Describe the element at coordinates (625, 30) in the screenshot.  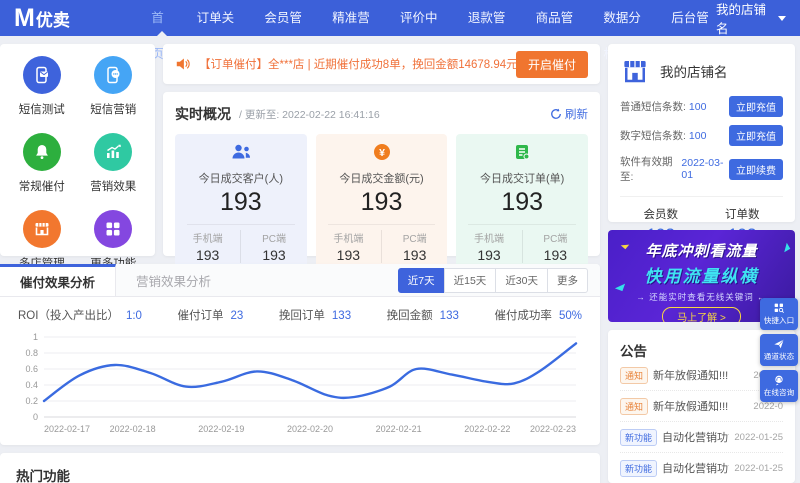
I see `nav-item-analytics: 数据分析` at that location.